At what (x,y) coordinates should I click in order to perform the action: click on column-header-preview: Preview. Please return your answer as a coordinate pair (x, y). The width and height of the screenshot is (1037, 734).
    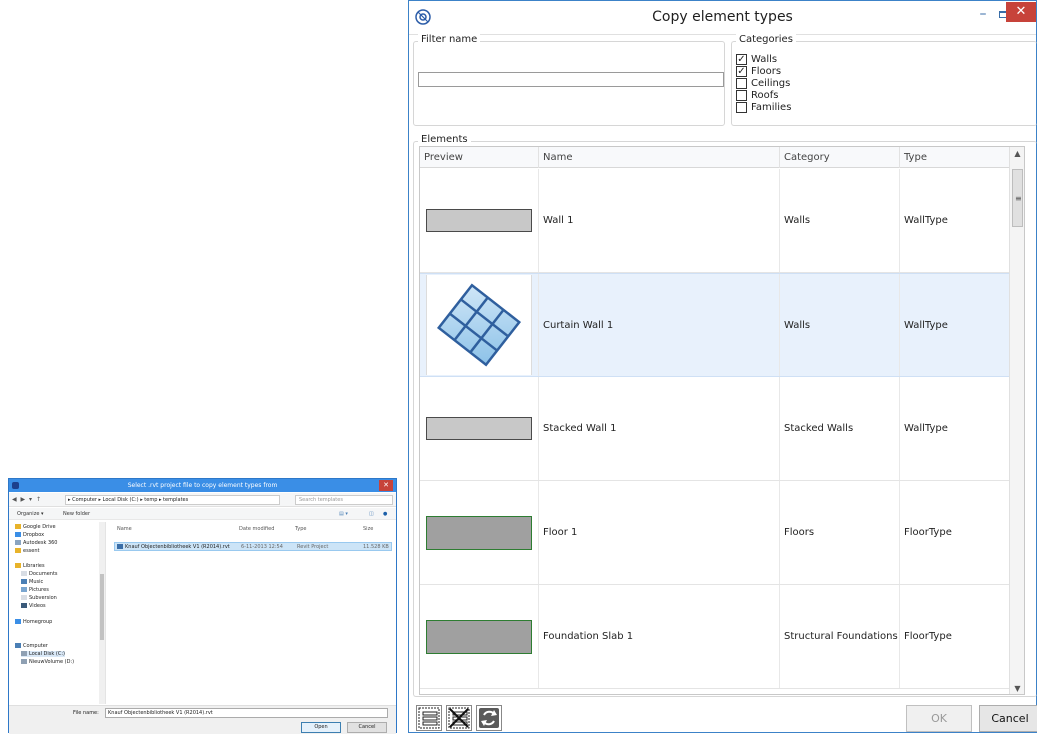
    Looking at the image, I should click on (479, 157).